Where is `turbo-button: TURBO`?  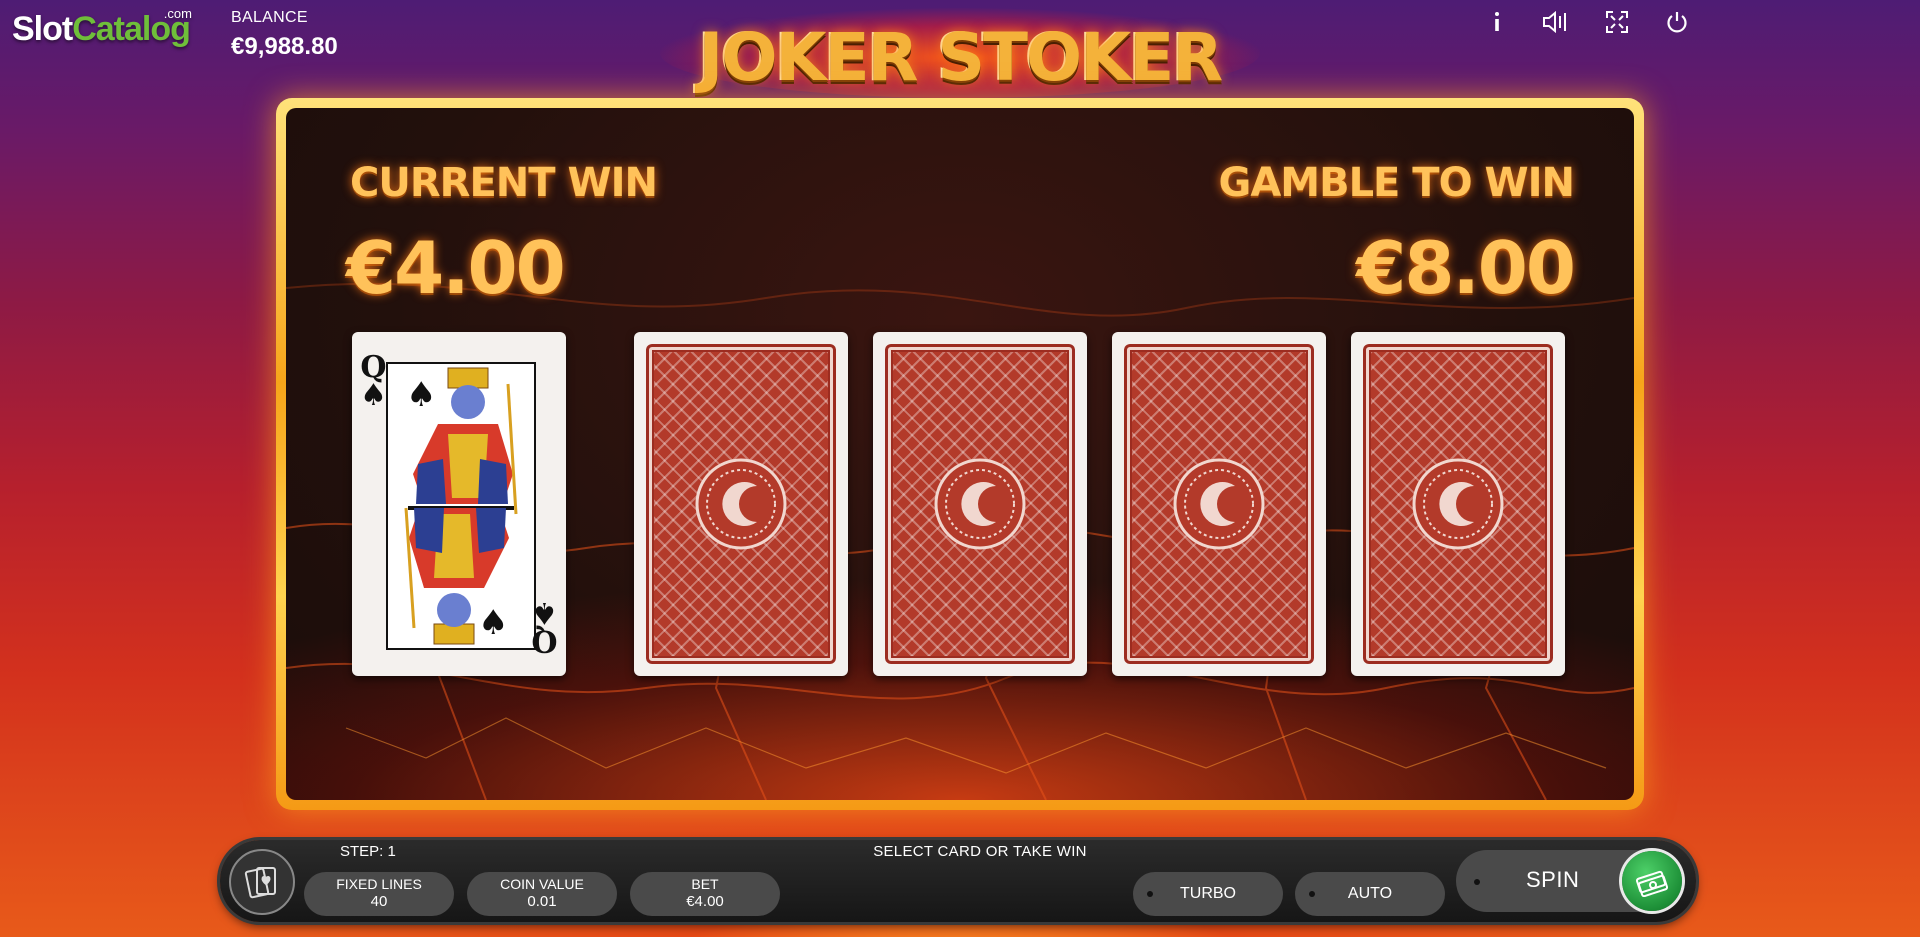
turbo-button: TURBO is located at coordinates (1208, 894).